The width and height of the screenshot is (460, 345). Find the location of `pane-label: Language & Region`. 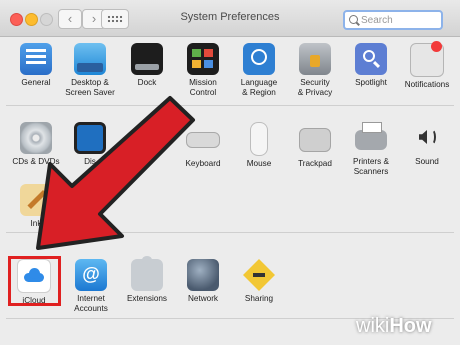

pane-label: Language & Region is located at coordinates (259, 87).